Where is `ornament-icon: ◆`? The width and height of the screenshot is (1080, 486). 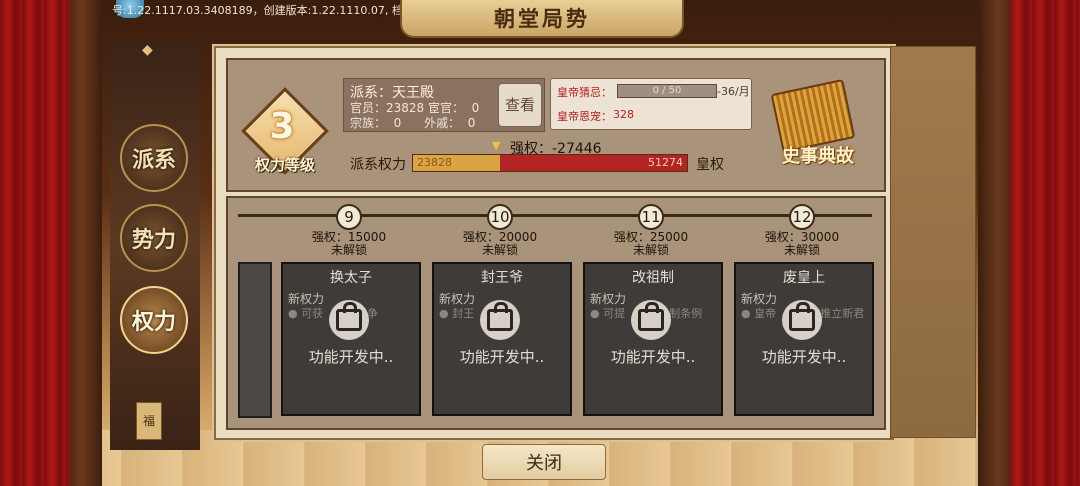 ornament-icon: ◆ is located at coordinates (147, 50).